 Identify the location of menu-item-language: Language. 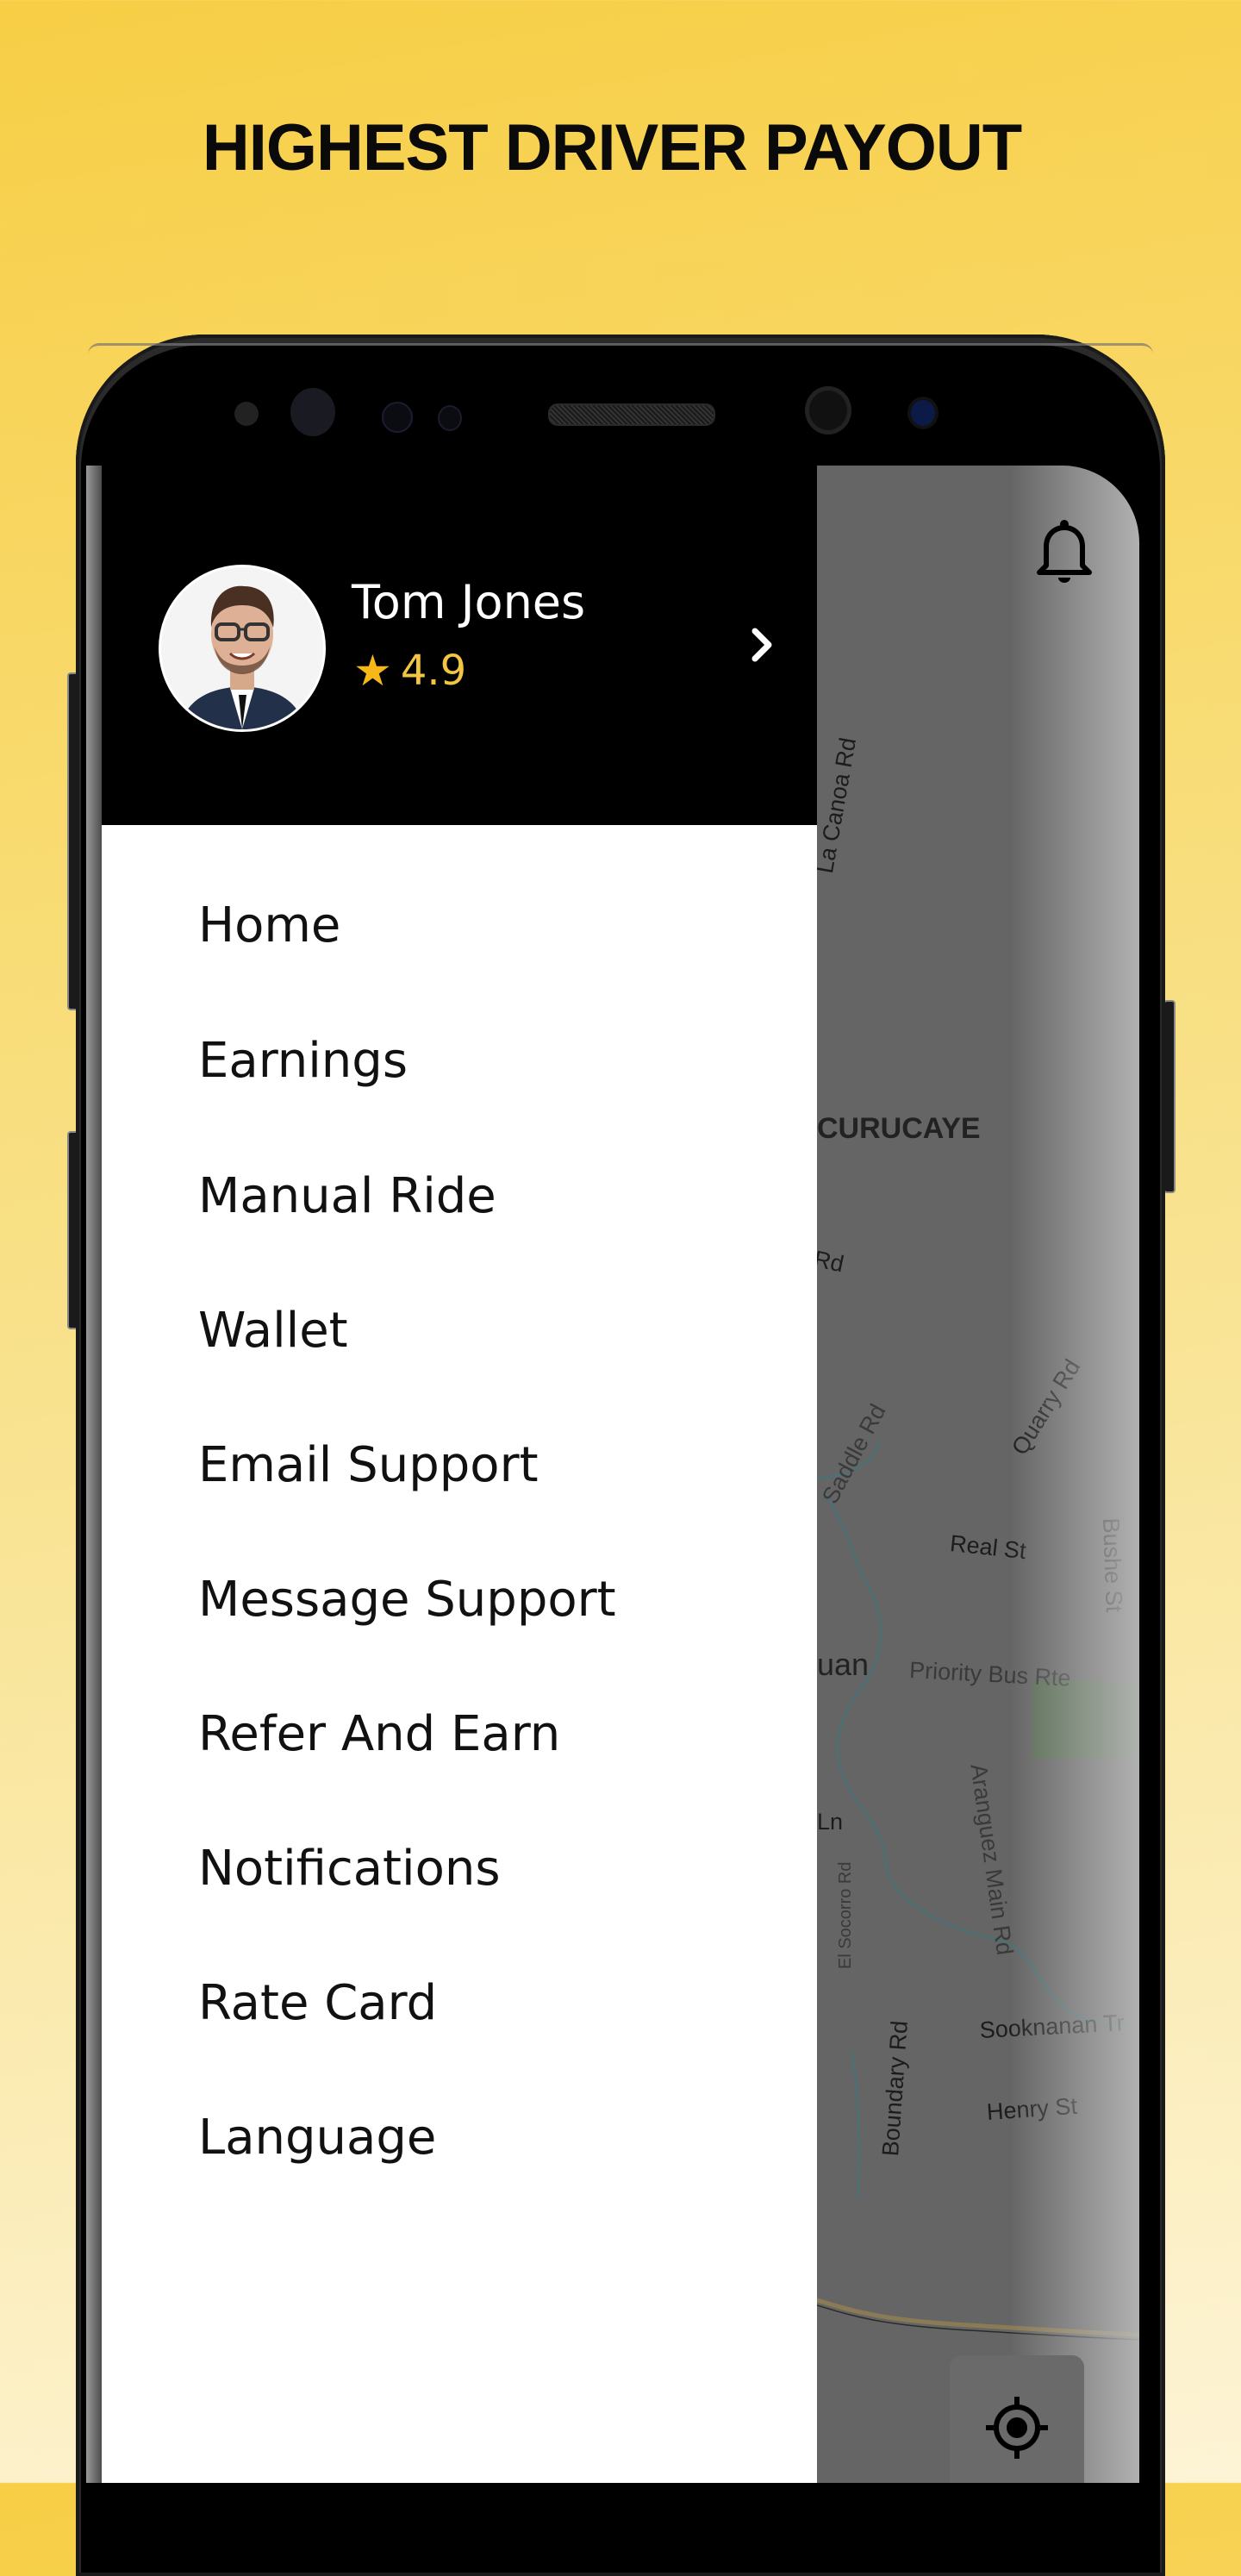
(407, 2138).